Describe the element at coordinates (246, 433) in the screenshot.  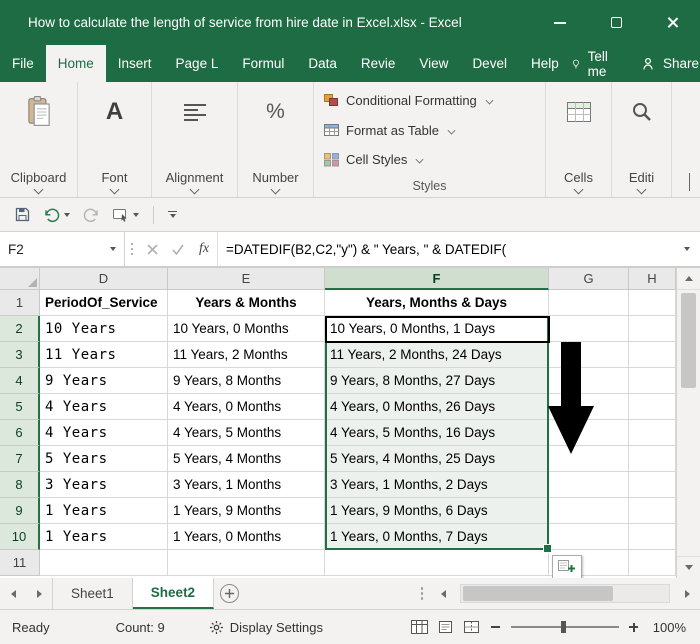
I see `cell-E6: 4 Years, 5 Months` at that location.